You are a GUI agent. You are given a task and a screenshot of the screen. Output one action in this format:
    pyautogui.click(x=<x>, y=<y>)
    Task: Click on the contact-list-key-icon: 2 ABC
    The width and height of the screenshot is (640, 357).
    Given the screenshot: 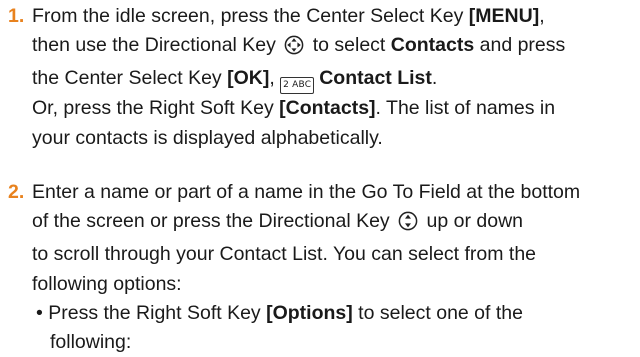 What is the action you would take?
    pyautogui.click(x=297, y=86)
    